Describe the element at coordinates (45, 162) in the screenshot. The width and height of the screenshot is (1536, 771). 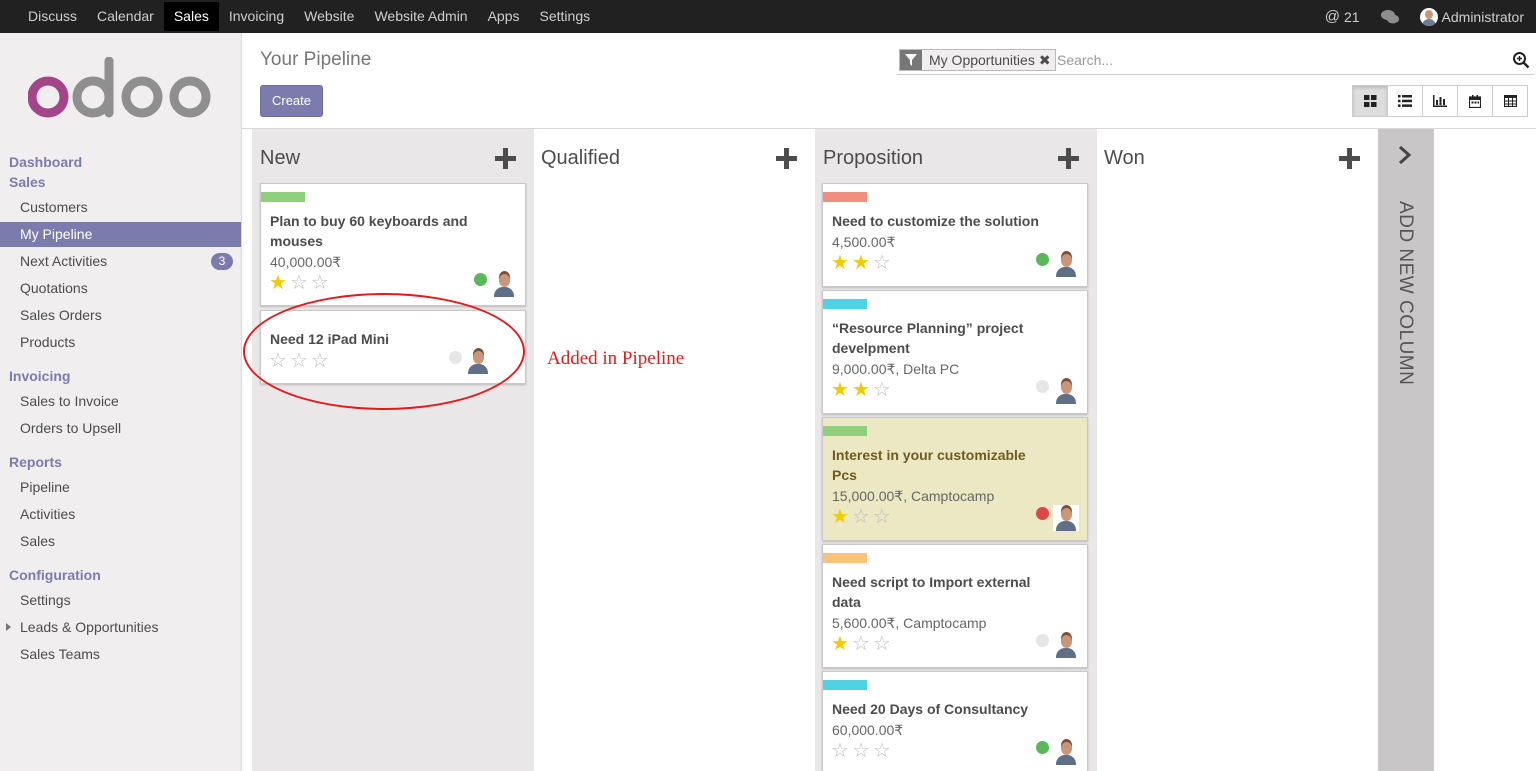
I see `section-dashboard: Dashboard` at that location.